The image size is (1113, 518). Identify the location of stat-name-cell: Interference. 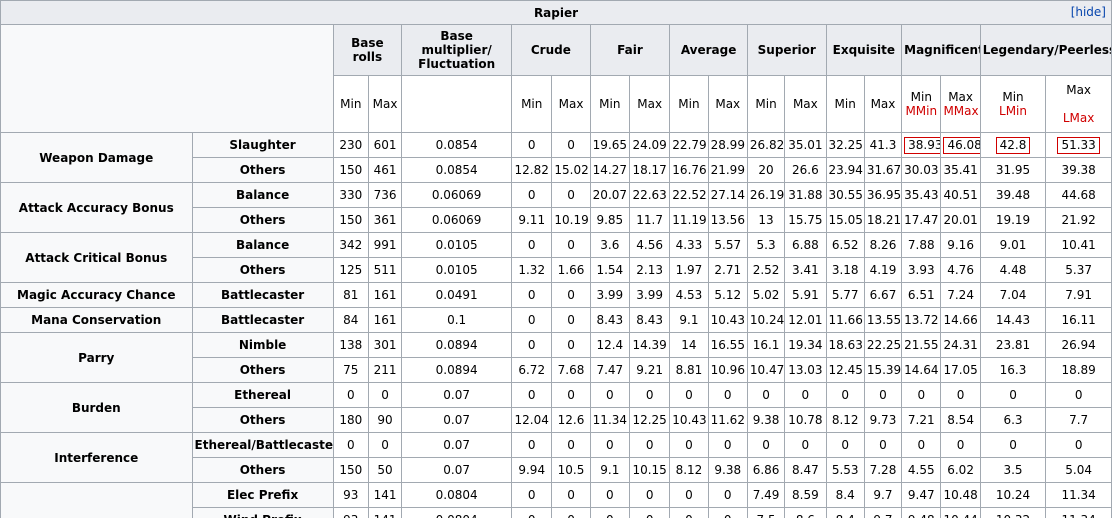
(96, 457).